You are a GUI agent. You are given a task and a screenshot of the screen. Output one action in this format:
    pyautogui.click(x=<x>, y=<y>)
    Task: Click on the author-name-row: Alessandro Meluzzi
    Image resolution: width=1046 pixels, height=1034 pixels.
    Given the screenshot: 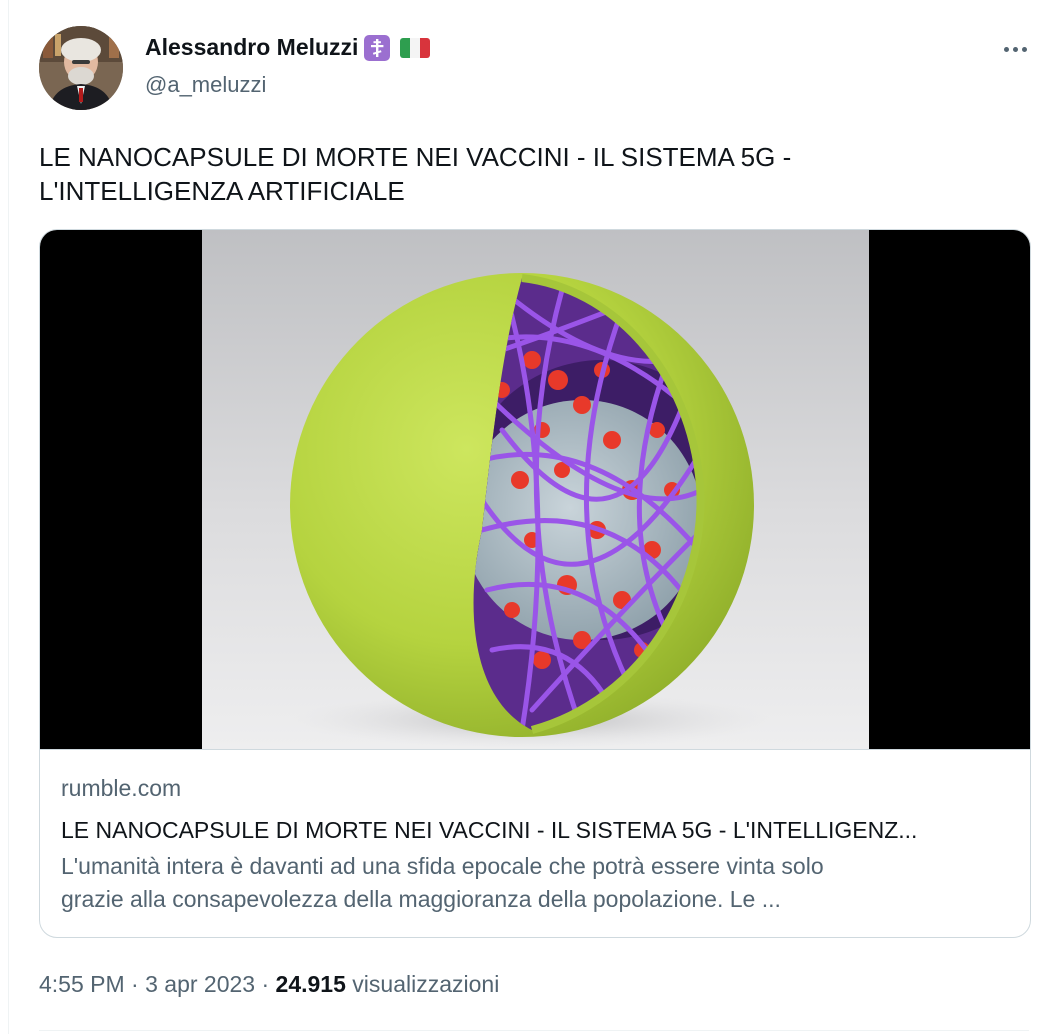 What is the action you would take?
    pyautogui.click(x=288, y=47)
    